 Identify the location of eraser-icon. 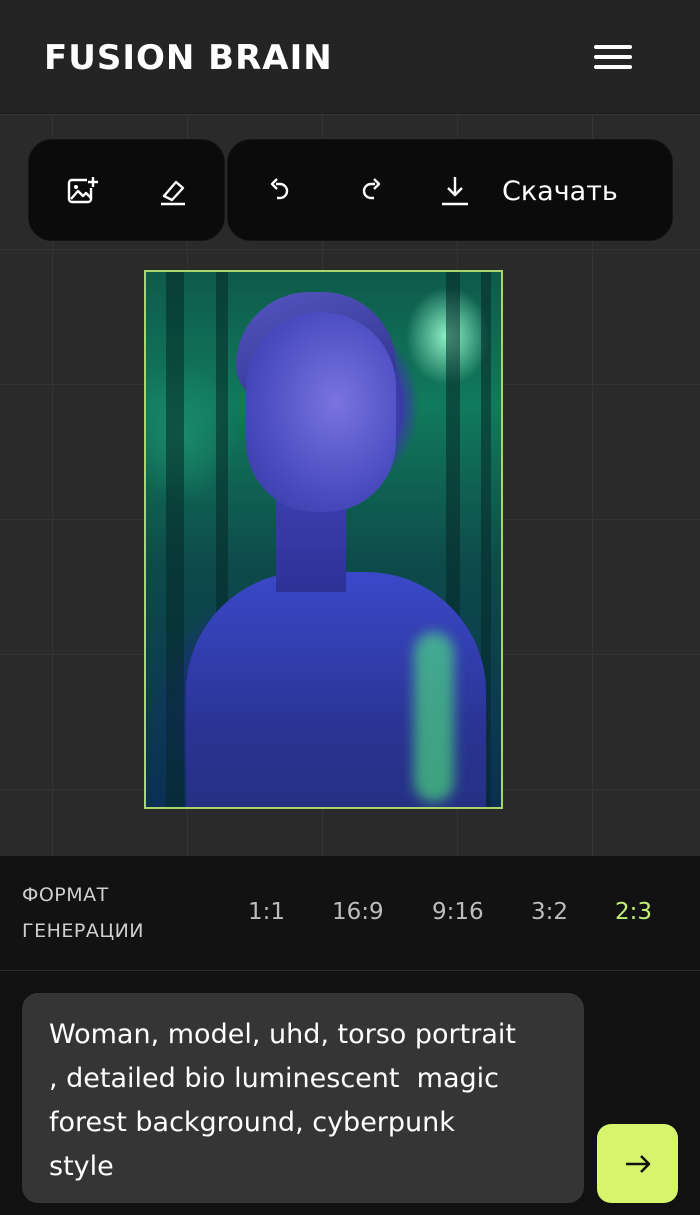
(173, 193).